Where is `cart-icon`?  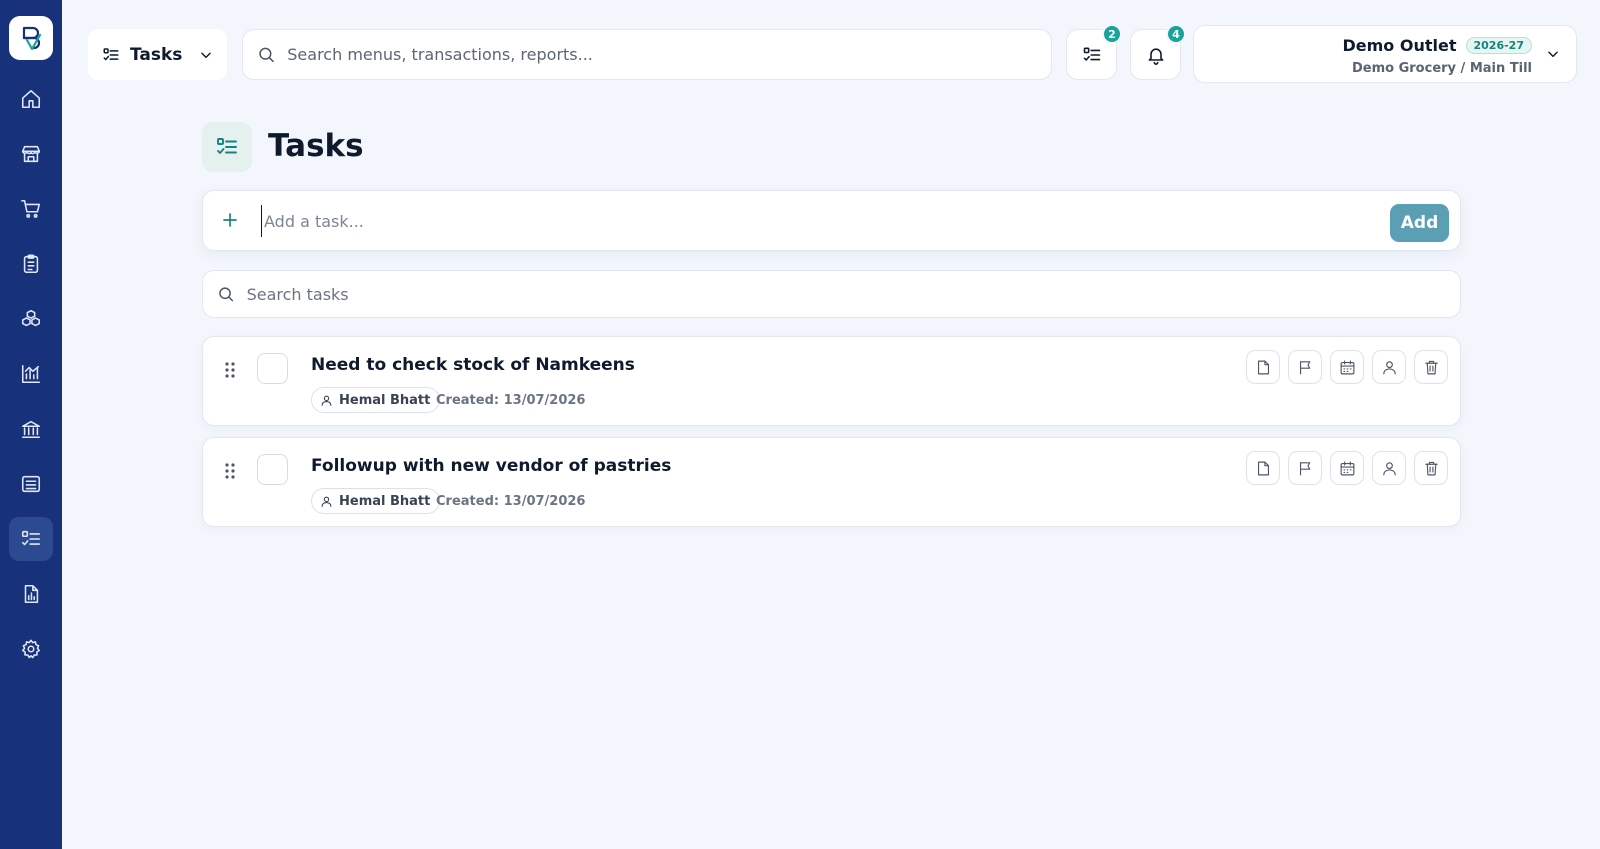
cart-icon is located at coordinates (31, 208).